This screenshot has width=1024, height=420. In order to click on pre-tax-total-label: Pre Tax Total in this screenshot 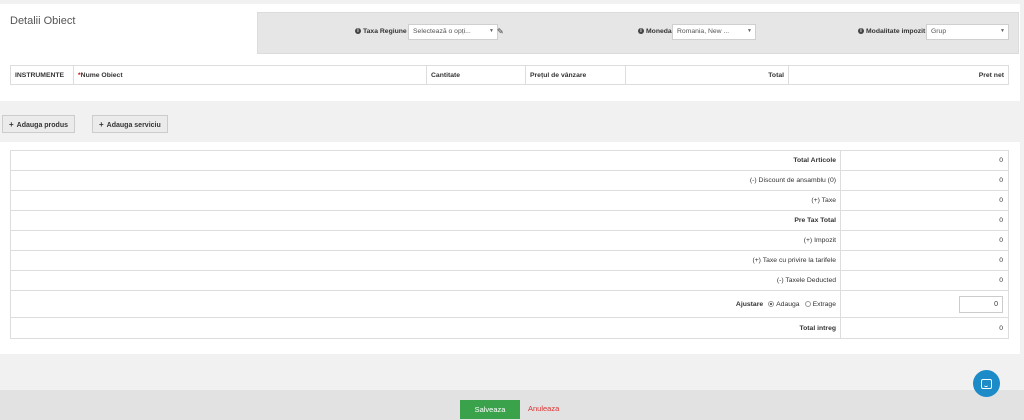, I will do `click(426, 220)`.